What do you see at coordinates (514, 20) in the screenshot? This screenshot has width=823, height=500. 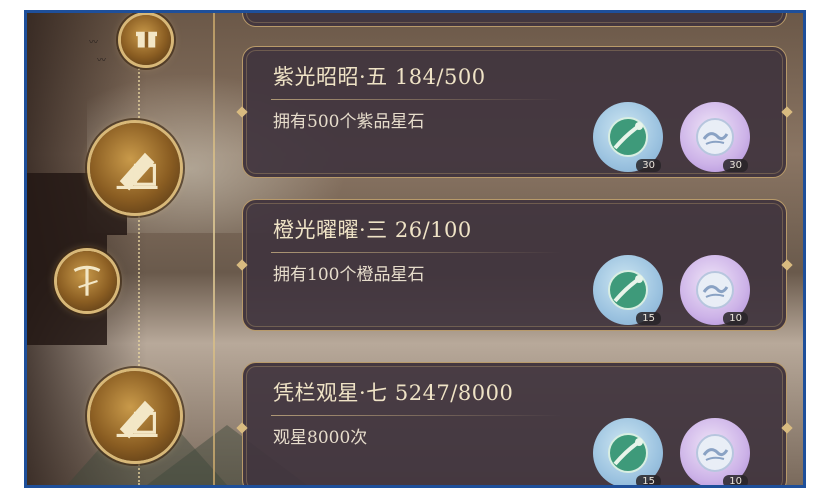 I see `task-card-partial` at bounding box center [514, 20].